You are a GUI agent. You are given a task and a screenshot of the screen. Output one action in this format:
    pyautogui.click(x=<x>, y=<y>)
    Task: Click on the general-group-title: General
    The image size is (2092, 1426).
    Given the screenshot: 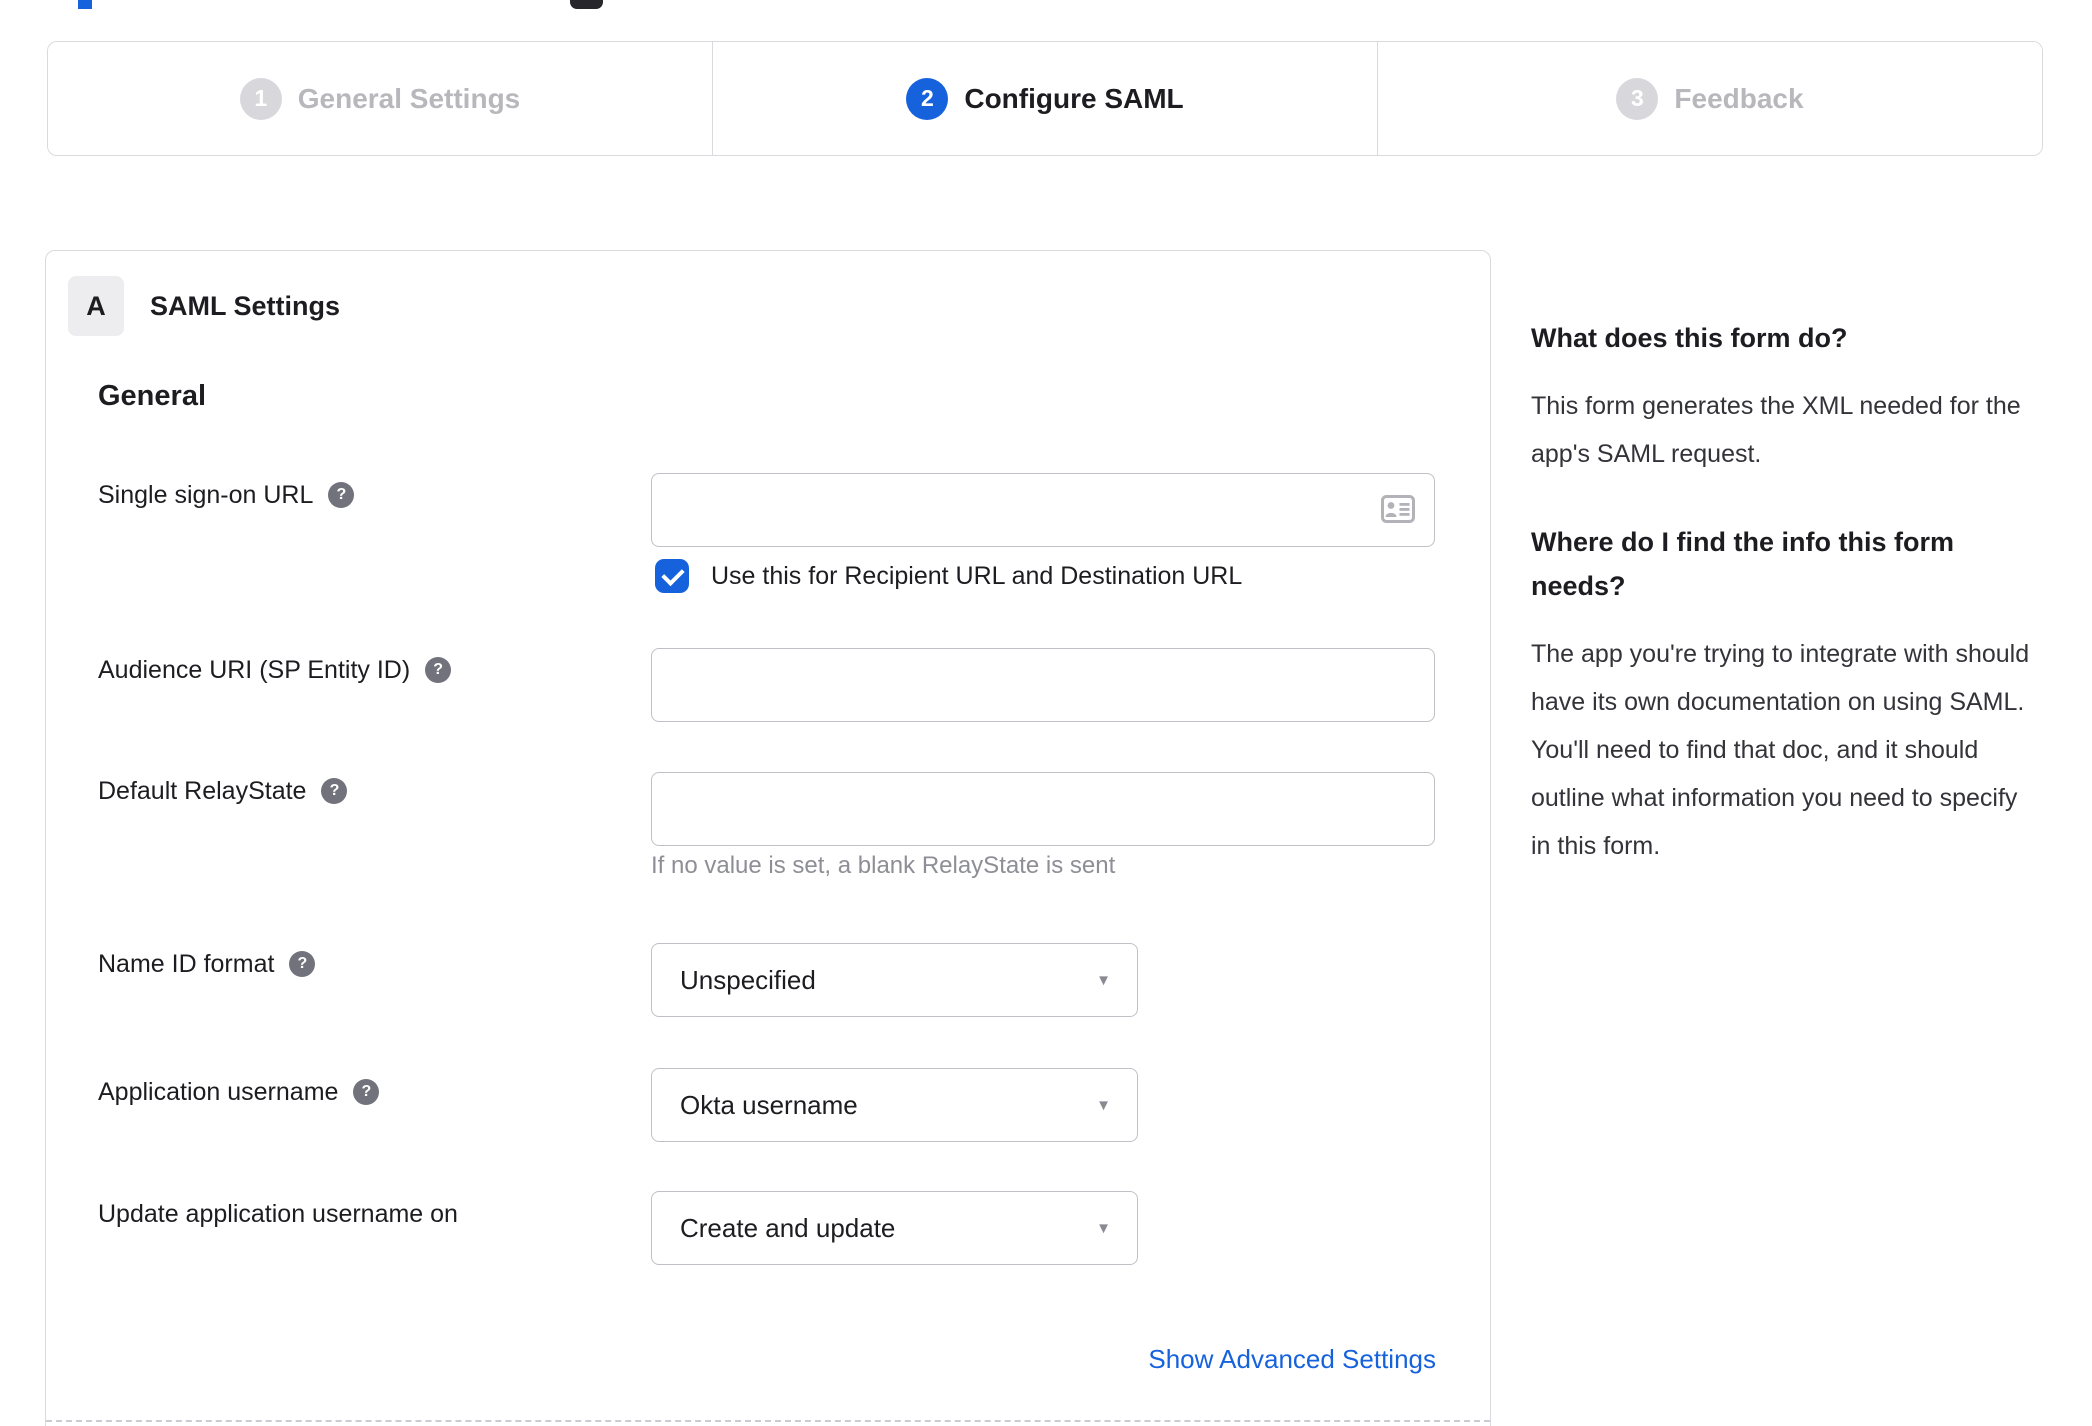 What is the action you would take?
    pyautogui.click(x=152, y=396)
    